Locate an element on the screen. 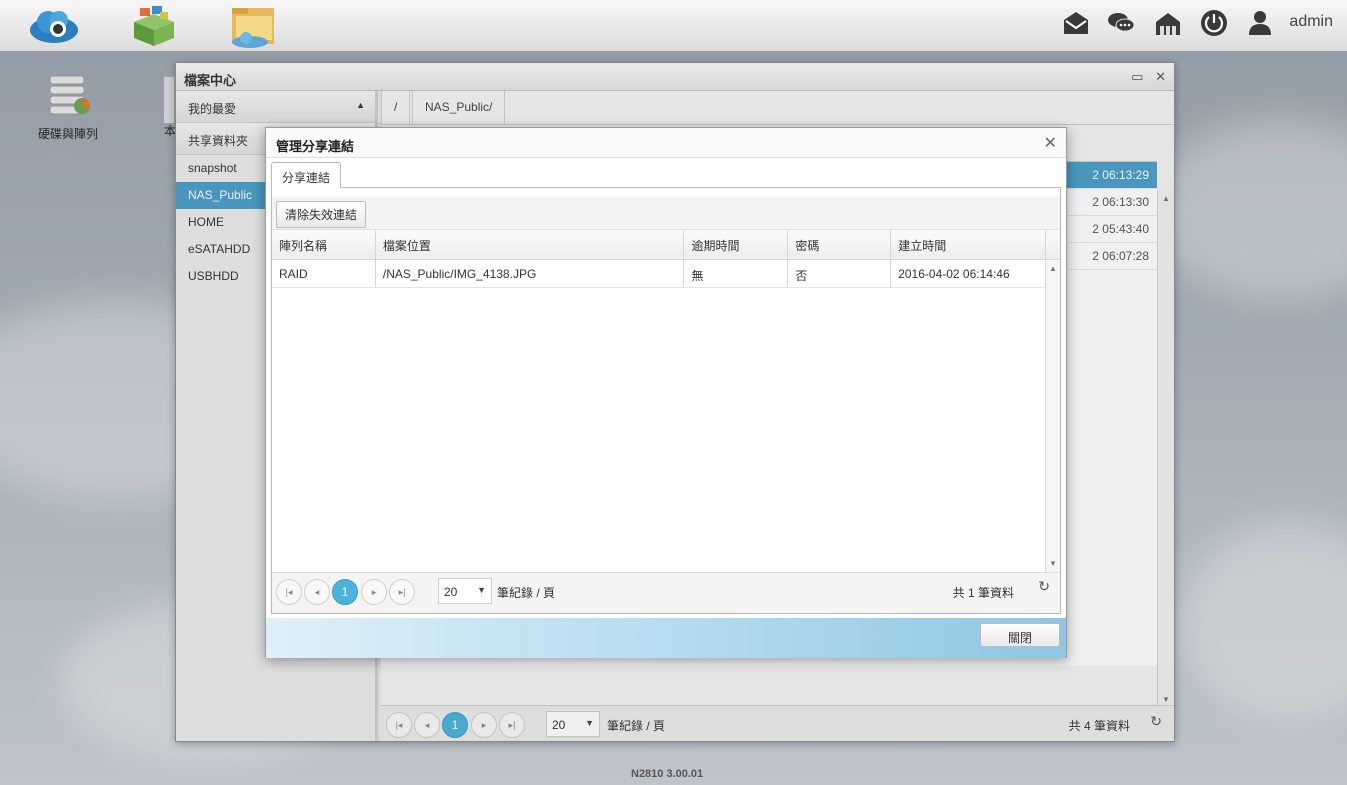 The width and height of the screenshot is (1347, 785). prev-page-icon: ◂ is located at coordinates (317, 592).